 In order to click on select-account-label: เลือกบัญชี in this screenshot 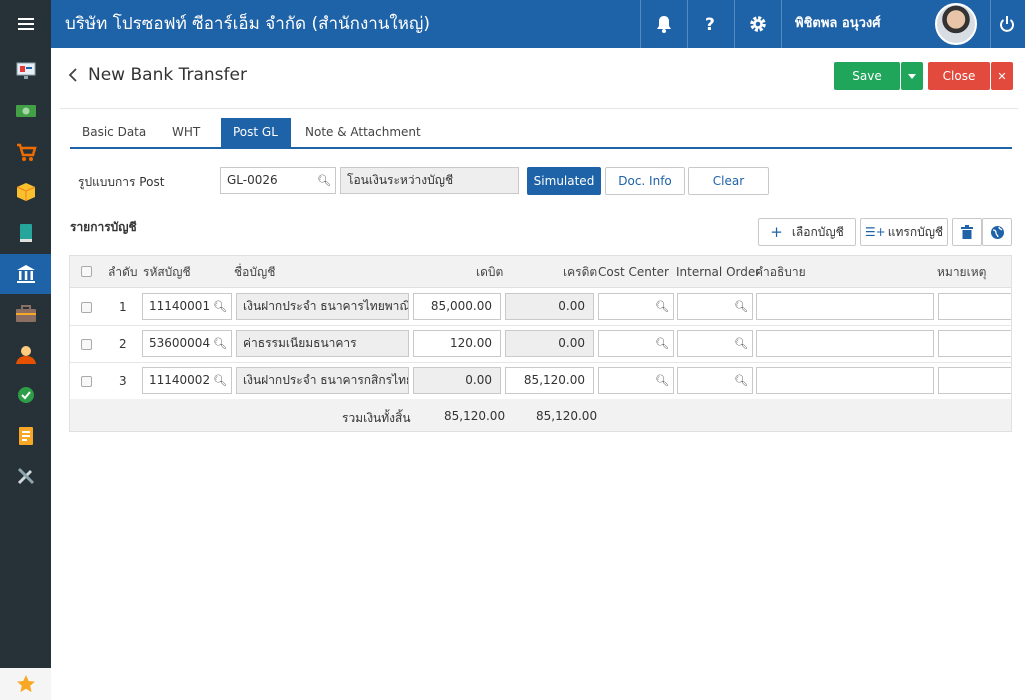, I will do `click(817, 231)`.